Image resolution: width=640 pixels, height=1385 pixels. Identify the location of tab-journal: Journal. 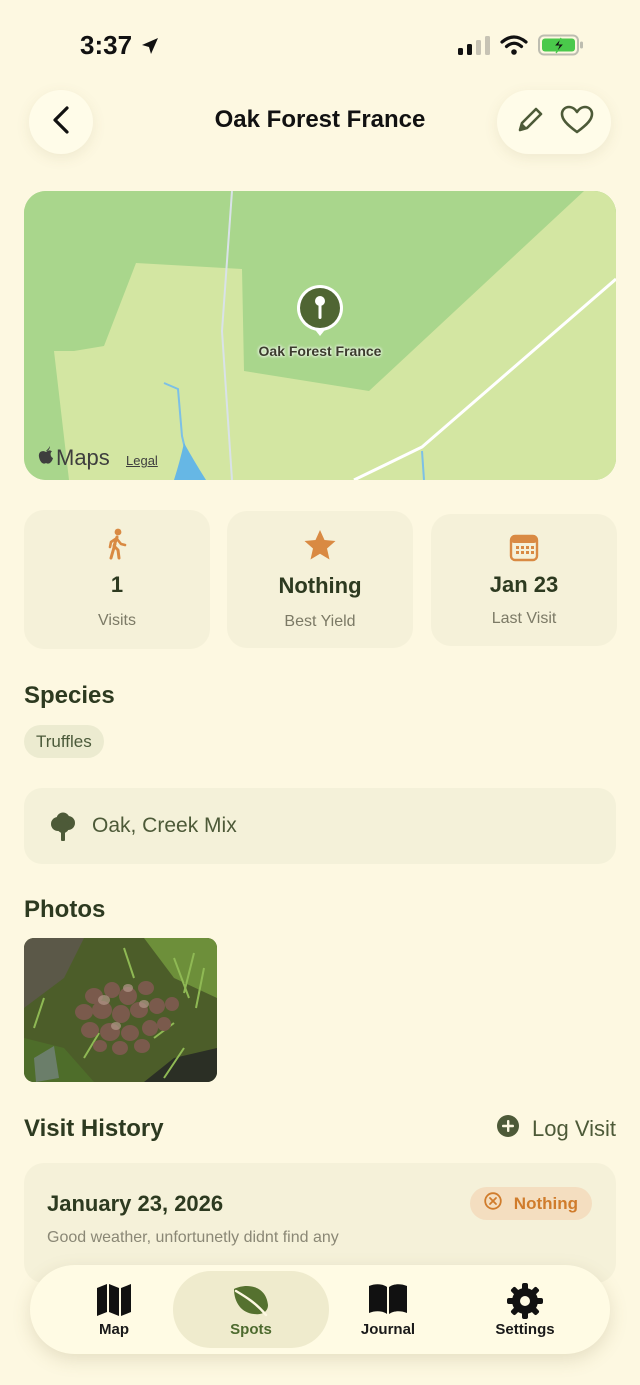
(388, 1309).